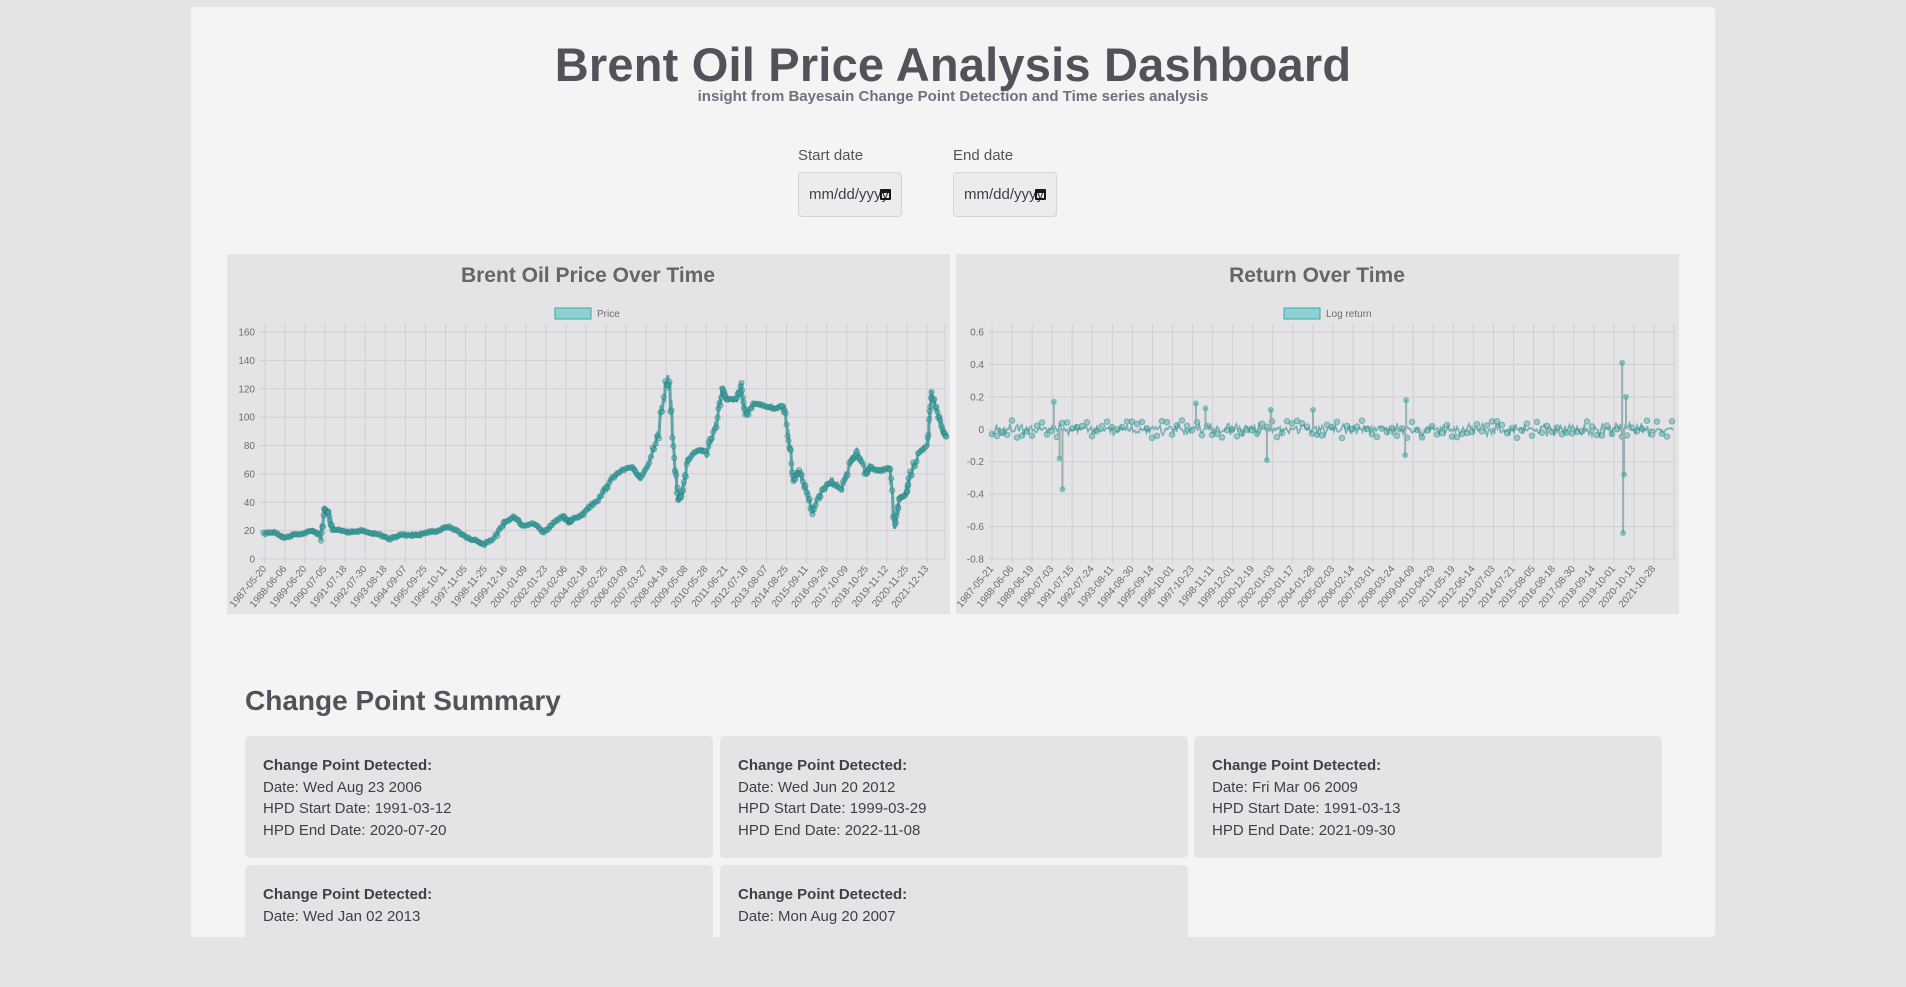  I want to click on end-date-group: End date mm/dd/yyyy, so click(1005, 182).